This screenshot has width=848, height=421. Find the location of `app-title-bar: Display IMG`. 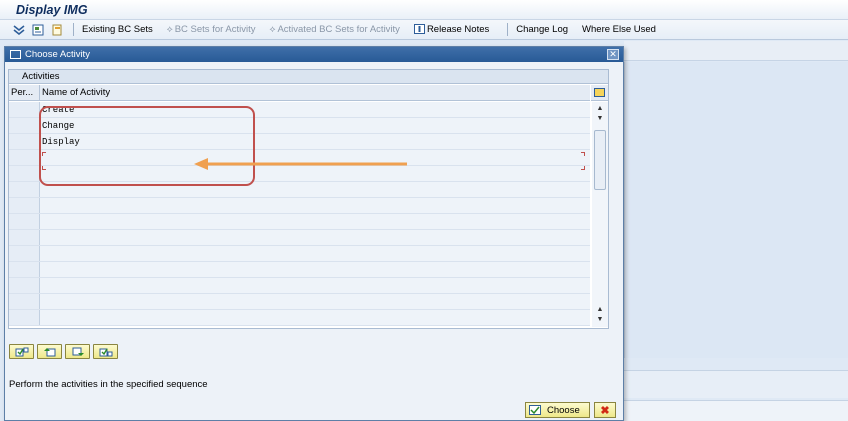

app-title-bar: Display IMG is located at coordinates (424, 10).